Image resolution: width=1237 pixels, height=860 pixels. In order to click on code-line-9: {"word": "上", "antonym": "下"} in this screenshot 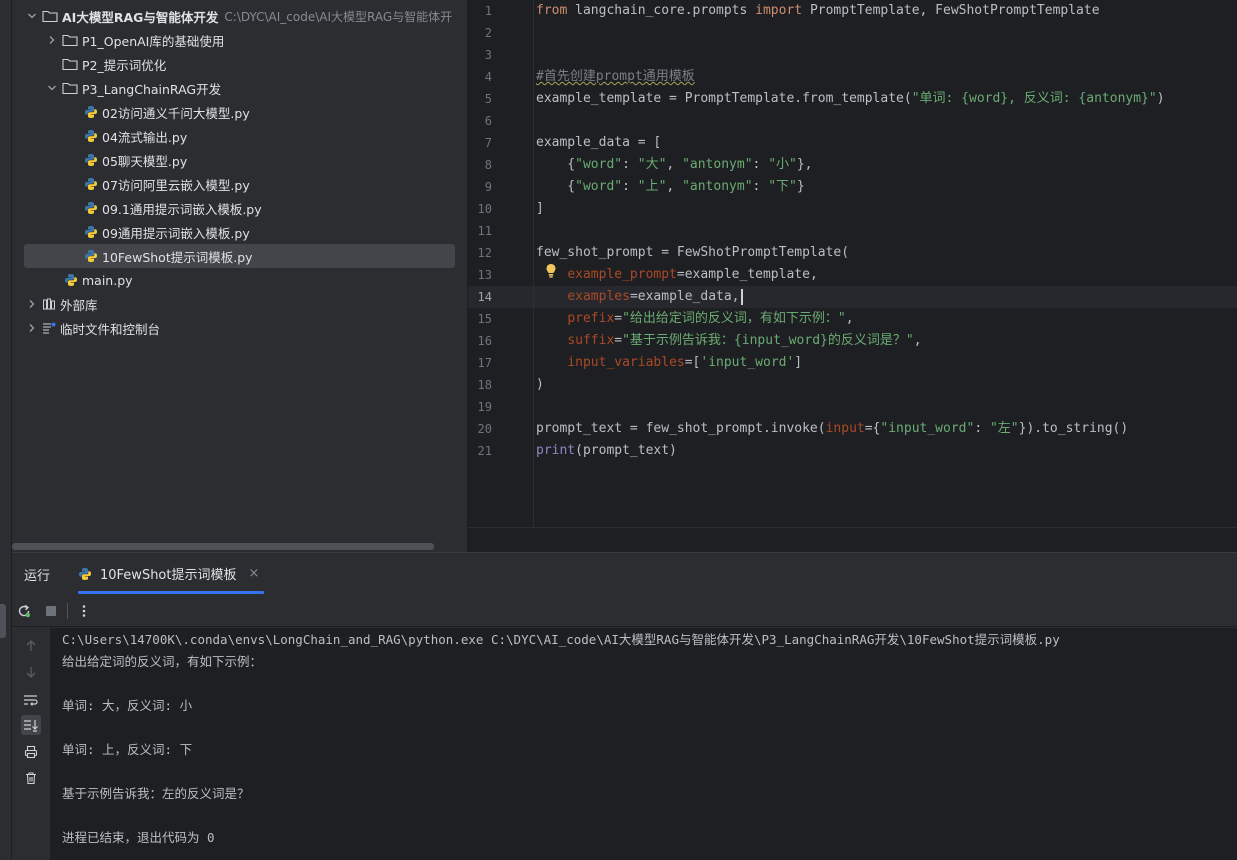, I will do `click(670, 187)`.